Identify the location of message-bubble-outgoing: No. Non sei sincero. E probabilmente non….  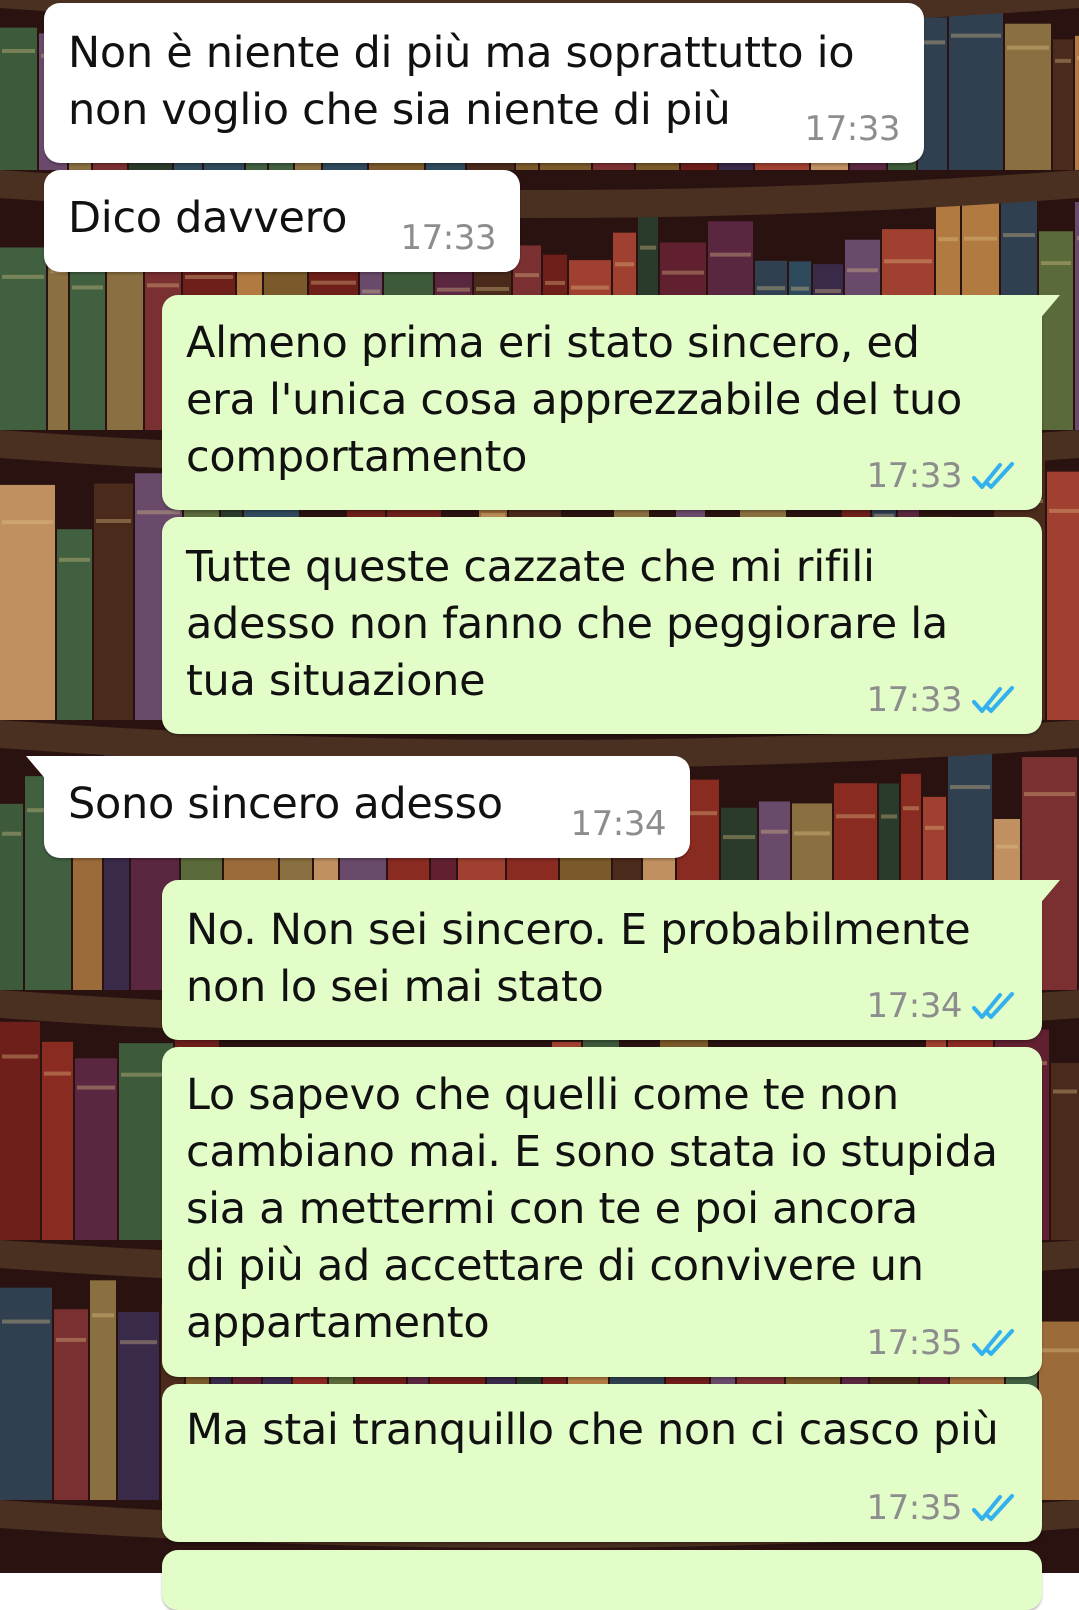
(611, 960).